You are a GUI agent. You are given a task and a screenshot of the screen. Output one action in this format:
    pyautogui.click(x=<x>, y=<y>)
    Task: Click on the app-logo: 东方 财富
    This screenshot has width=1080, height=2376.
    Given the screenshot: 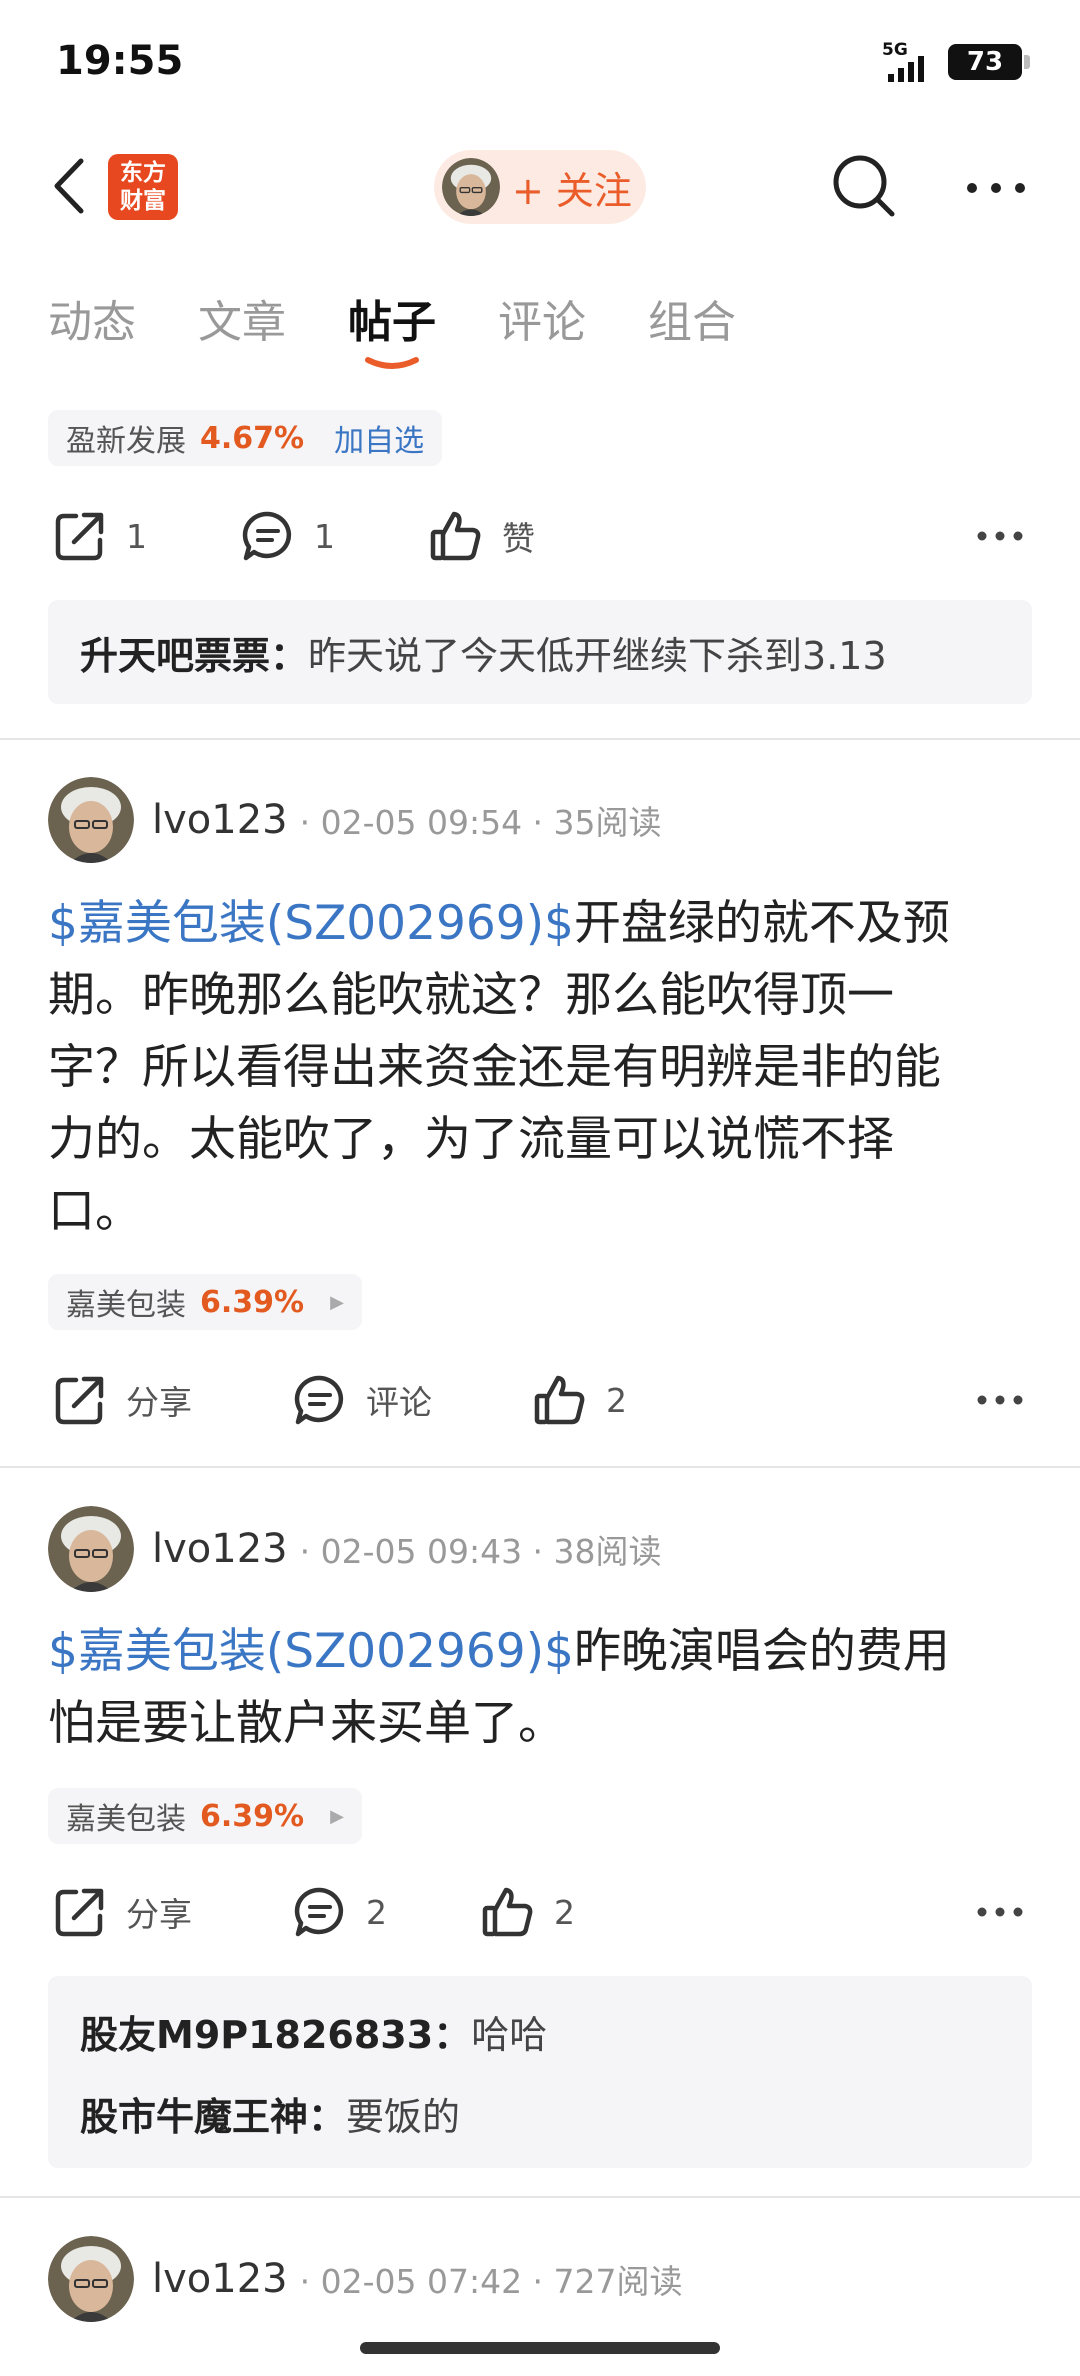 What is the action you would take?
    pyautogui.click(x=143, y=187)
    